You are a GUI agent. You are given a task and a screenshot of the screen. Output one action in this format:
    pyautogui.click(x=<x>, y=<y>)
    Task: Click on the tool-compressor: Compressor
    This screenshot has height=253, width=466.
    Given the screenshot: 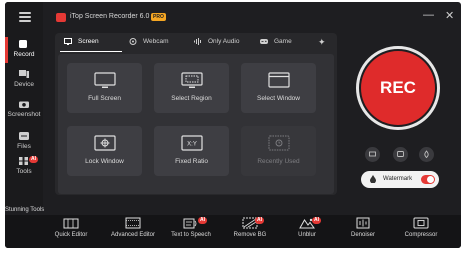 What is the action you would take?
    pyautogui.click(x=421, y=227)
    